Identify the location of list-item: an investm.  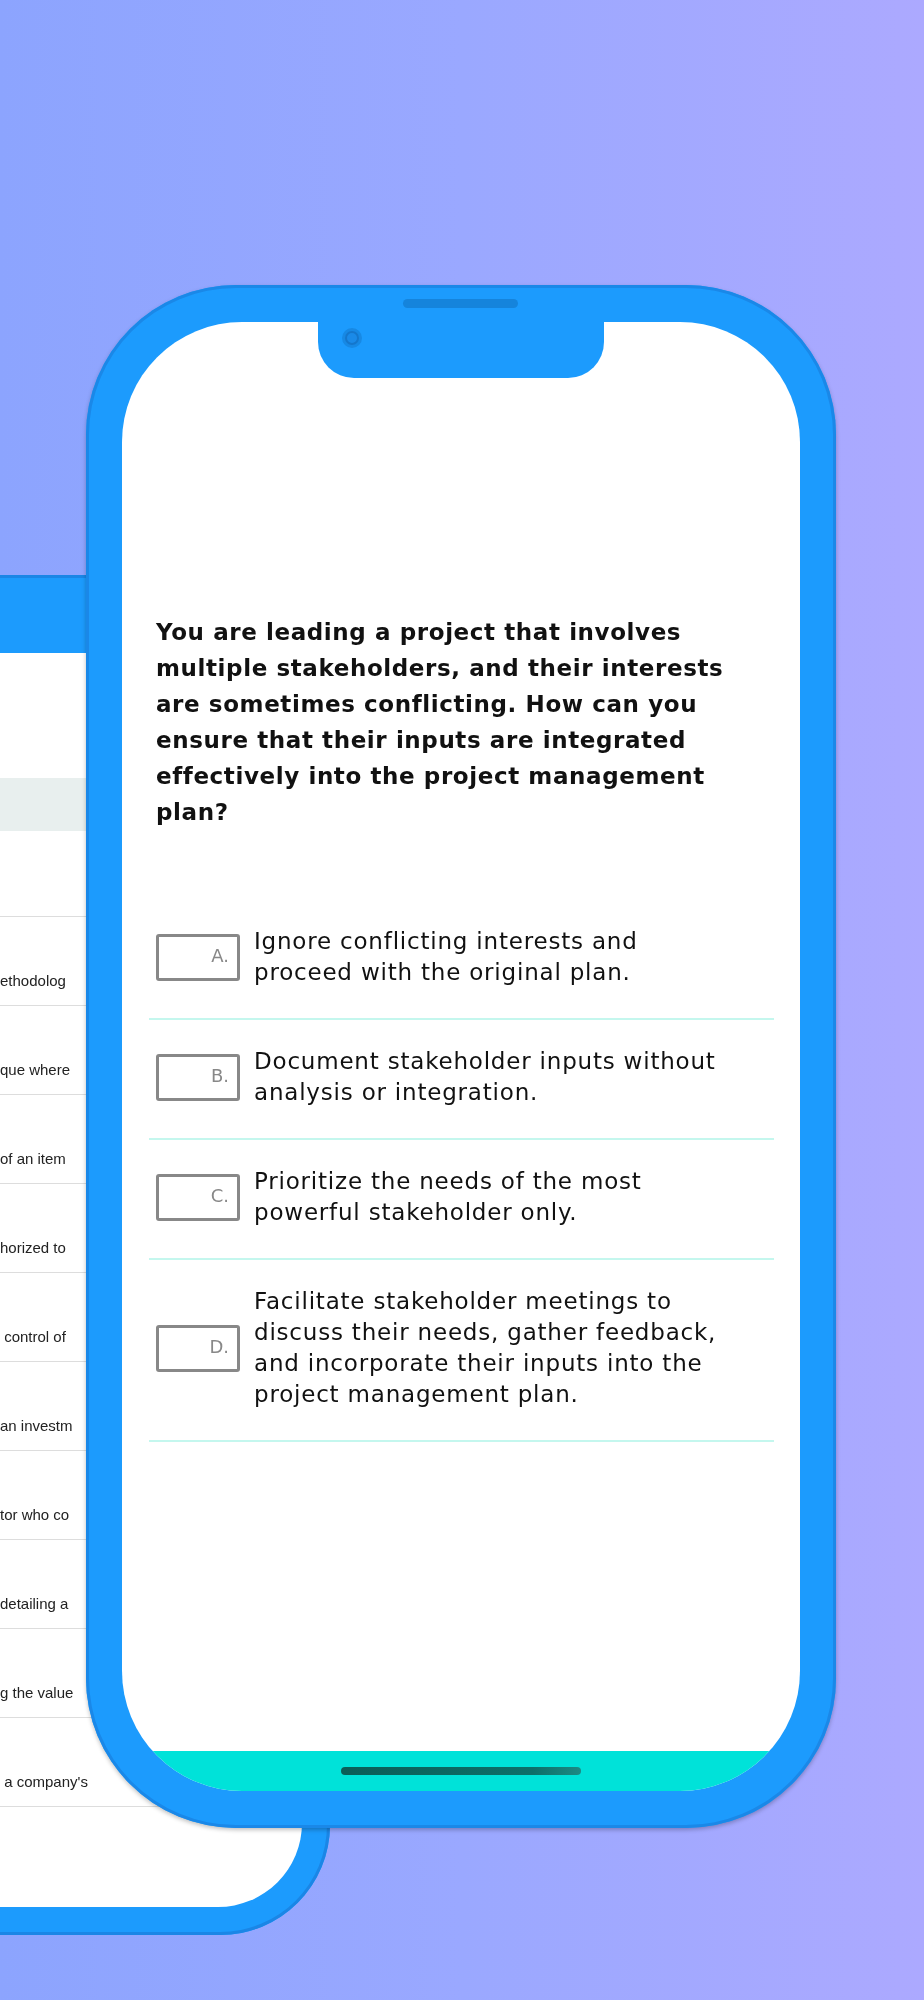
(36, 1425).